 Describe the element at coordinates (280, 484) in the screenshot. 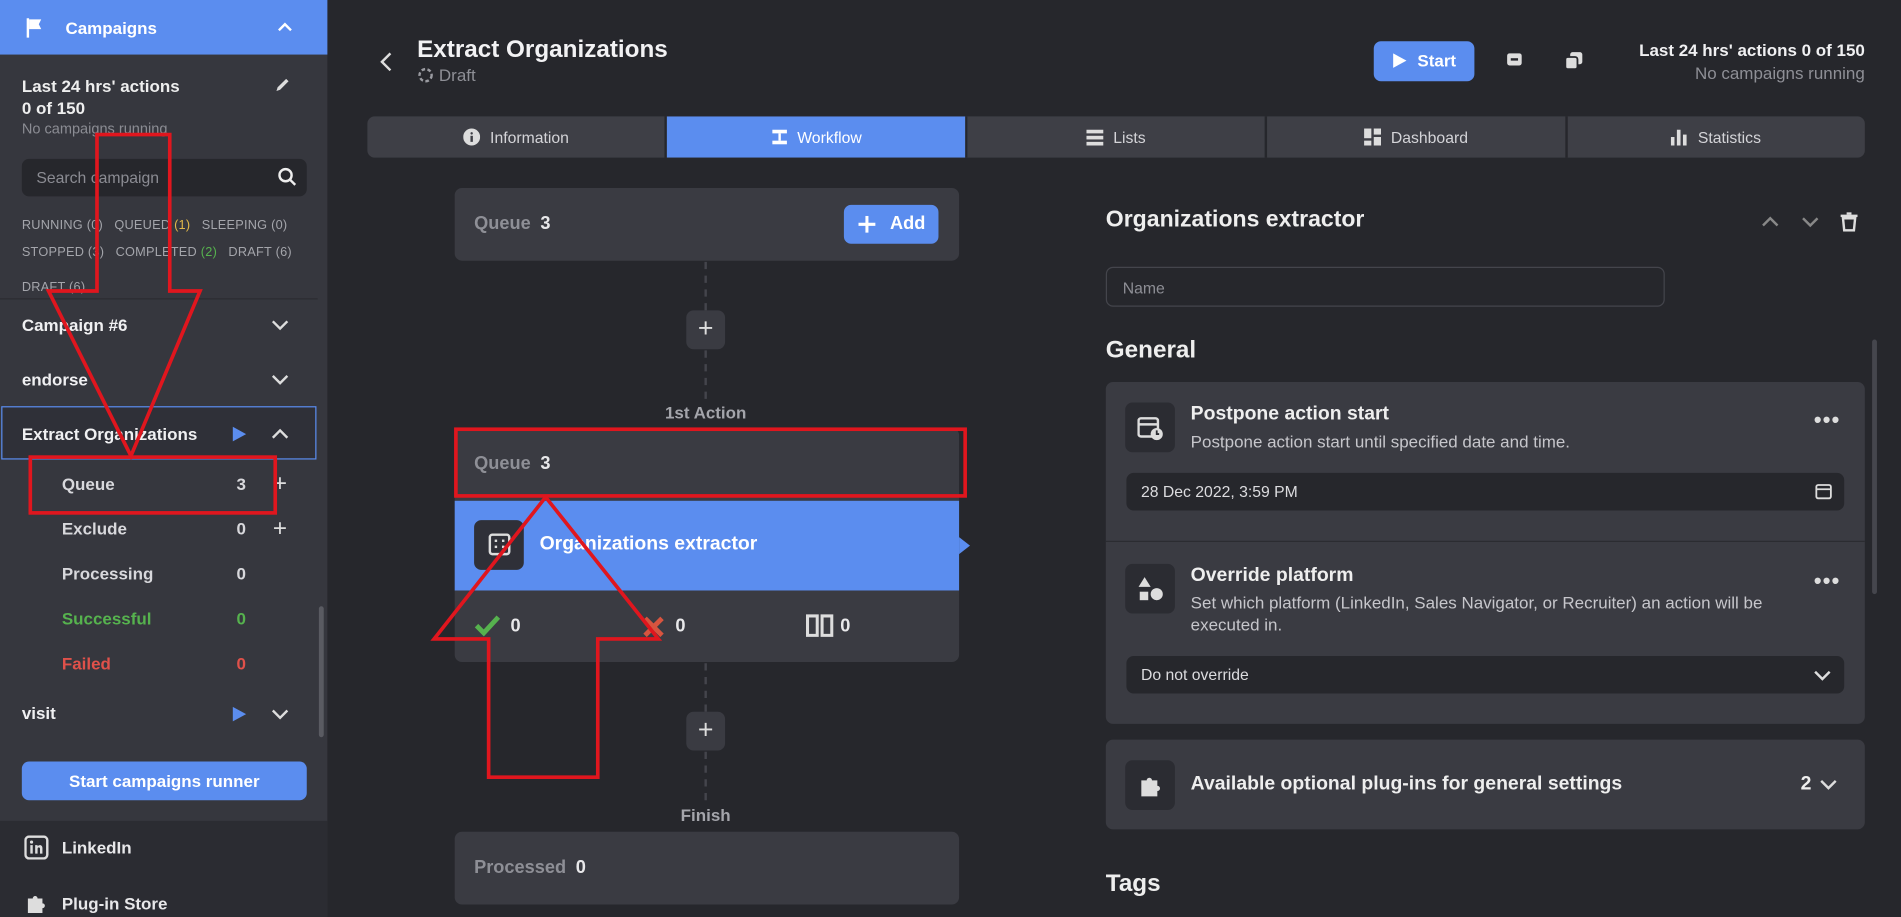

I see `add-queue-icon: +` at that location.